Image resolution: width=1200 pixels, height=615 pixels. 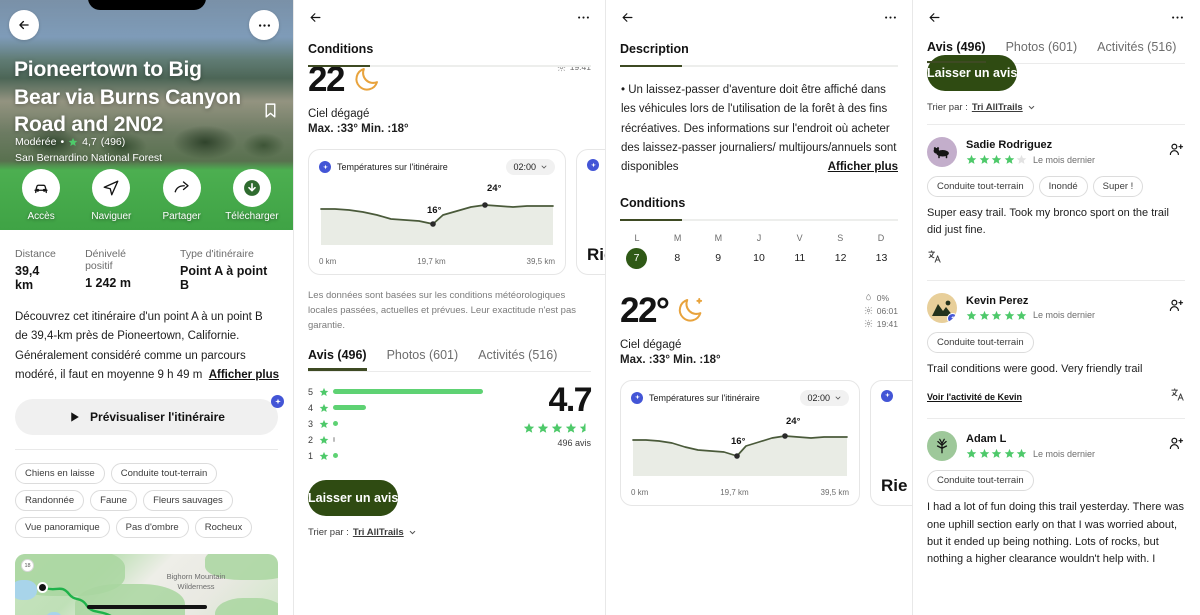 What do you see at coordinates (437, 223) in the screenshot?
I see `temperature-line-svg` at bounding box center [437, 223].